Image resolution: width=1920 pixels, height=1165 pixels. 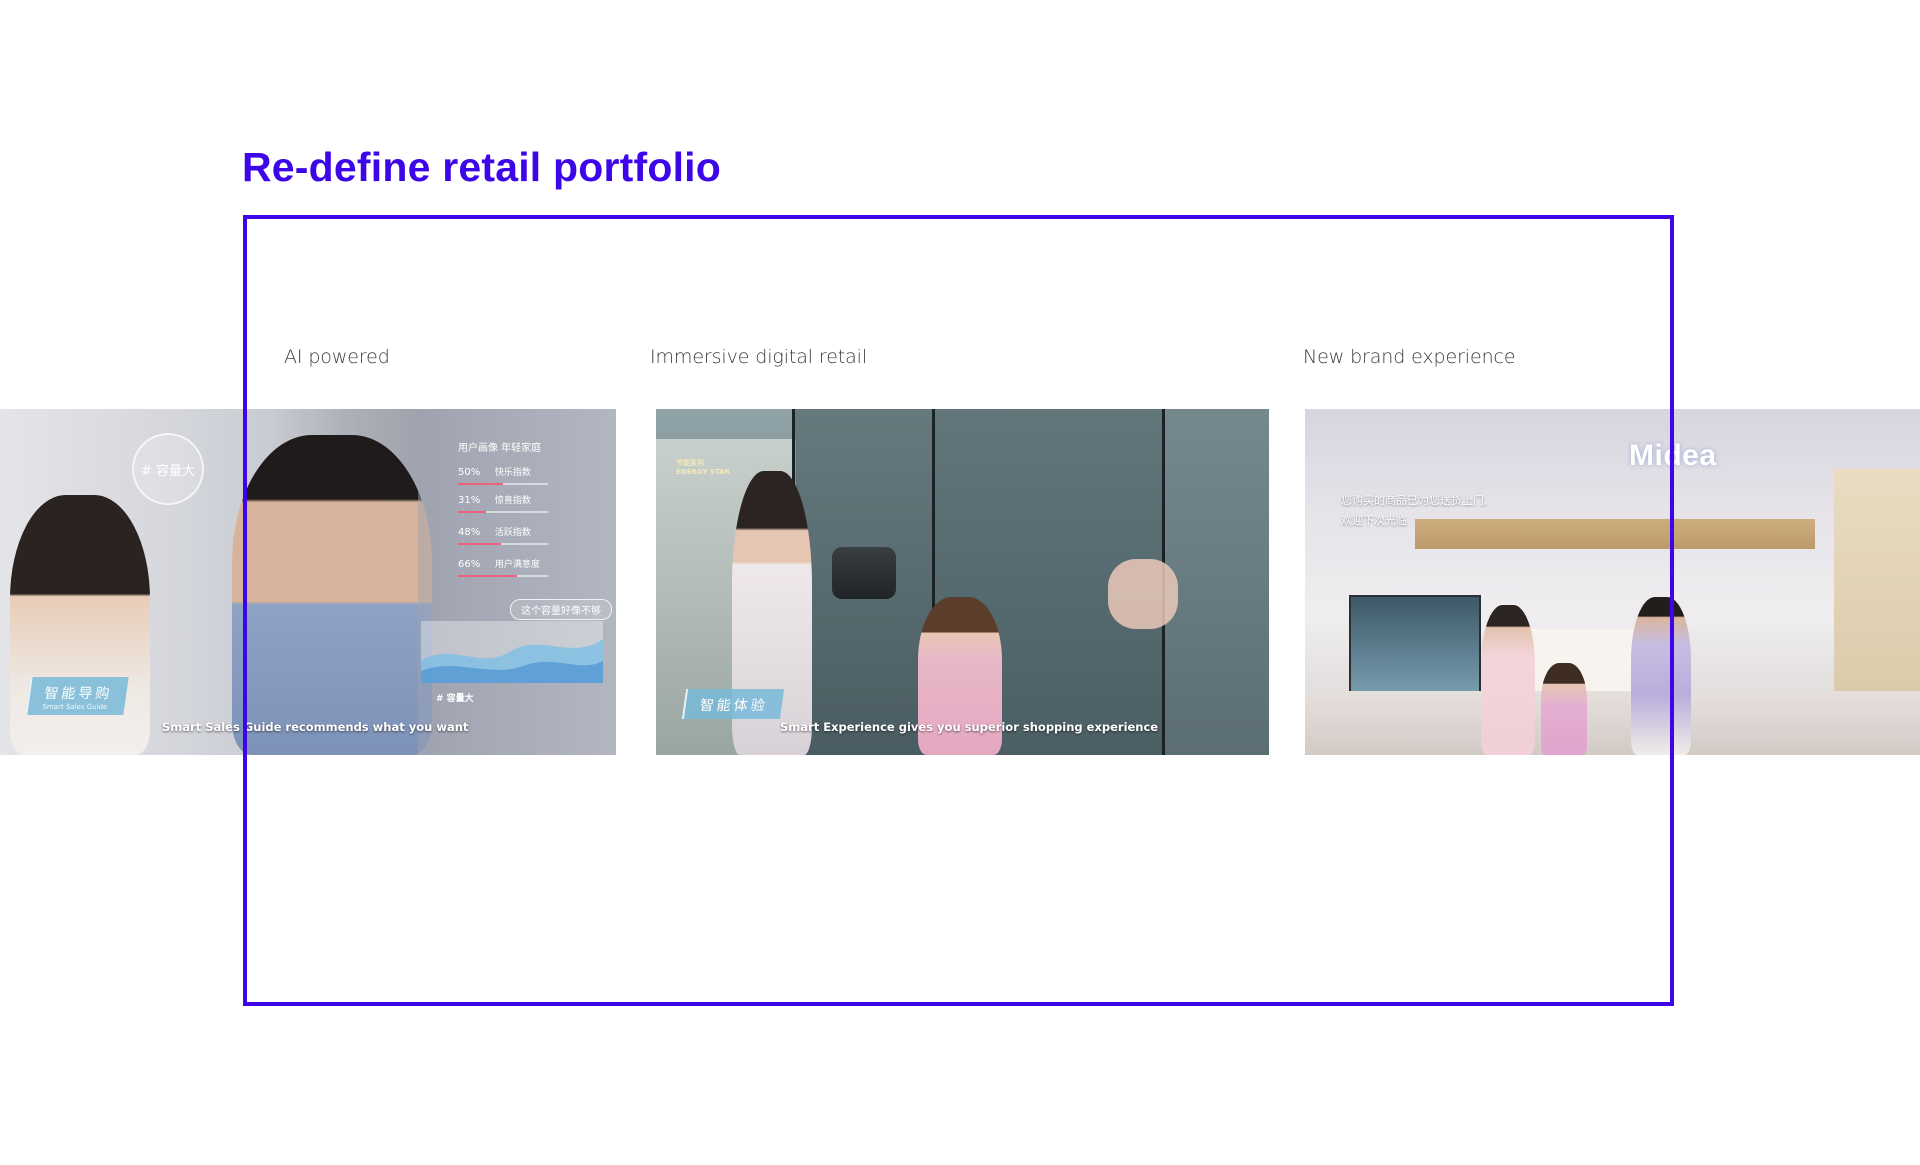 What do you see at coordinates (74, 707) in the screenshot?
I see `caption-en: Smart Sales Guide` at bounding box center [74, 707].